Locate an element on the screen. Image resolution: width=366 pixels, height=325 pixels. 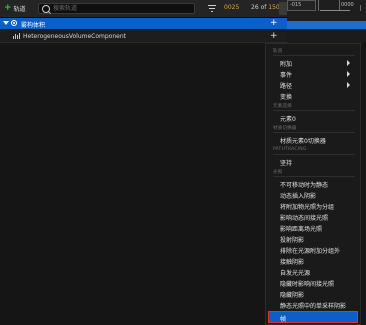
menu-item-event: 事件 is located at coordinates (286, 74).